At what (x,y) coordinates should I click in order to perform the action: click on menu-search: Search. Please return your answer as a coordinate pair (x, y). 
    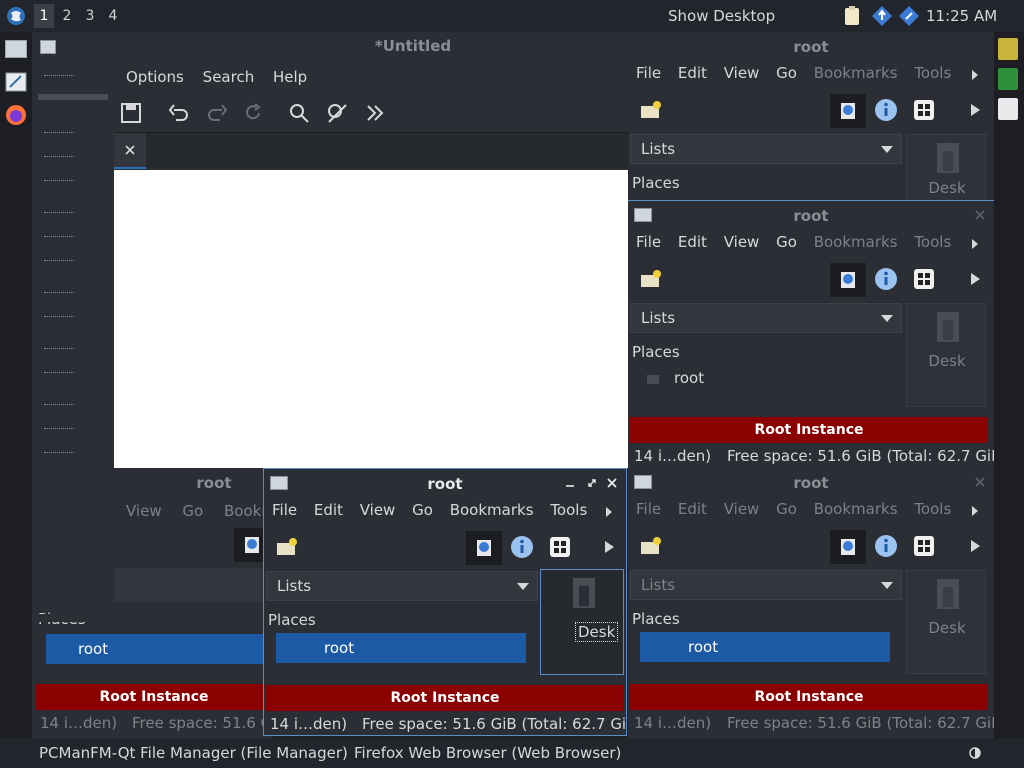
    Looking at the image, I should click on (229, 77).